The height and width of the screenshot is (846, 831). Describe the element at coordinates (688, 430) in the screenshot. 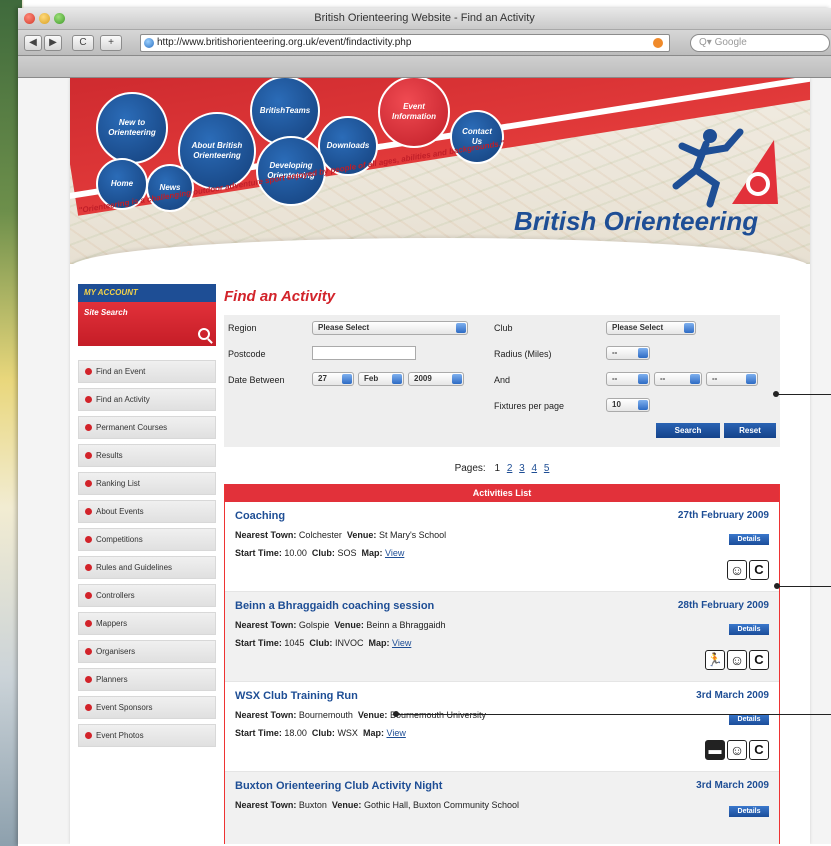

I see `search-button: Search` at that location.